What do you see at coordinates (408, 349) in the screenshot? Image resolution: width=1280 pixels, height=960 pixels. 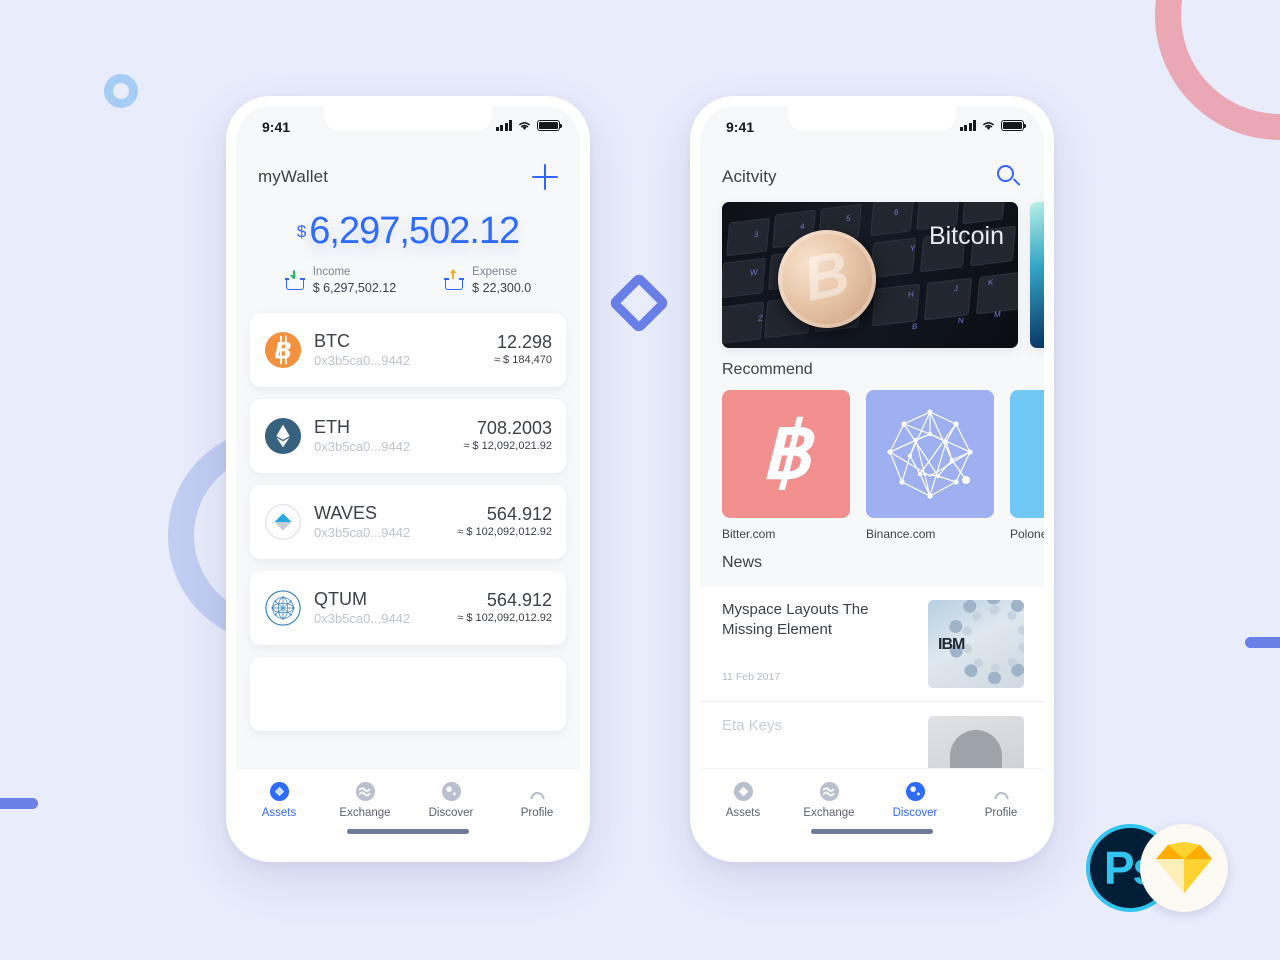 I see `table-row: B BTC 0x3b5ca0...9442 12.298 ≈ $ 184,470` at bounding box center [408, 349].